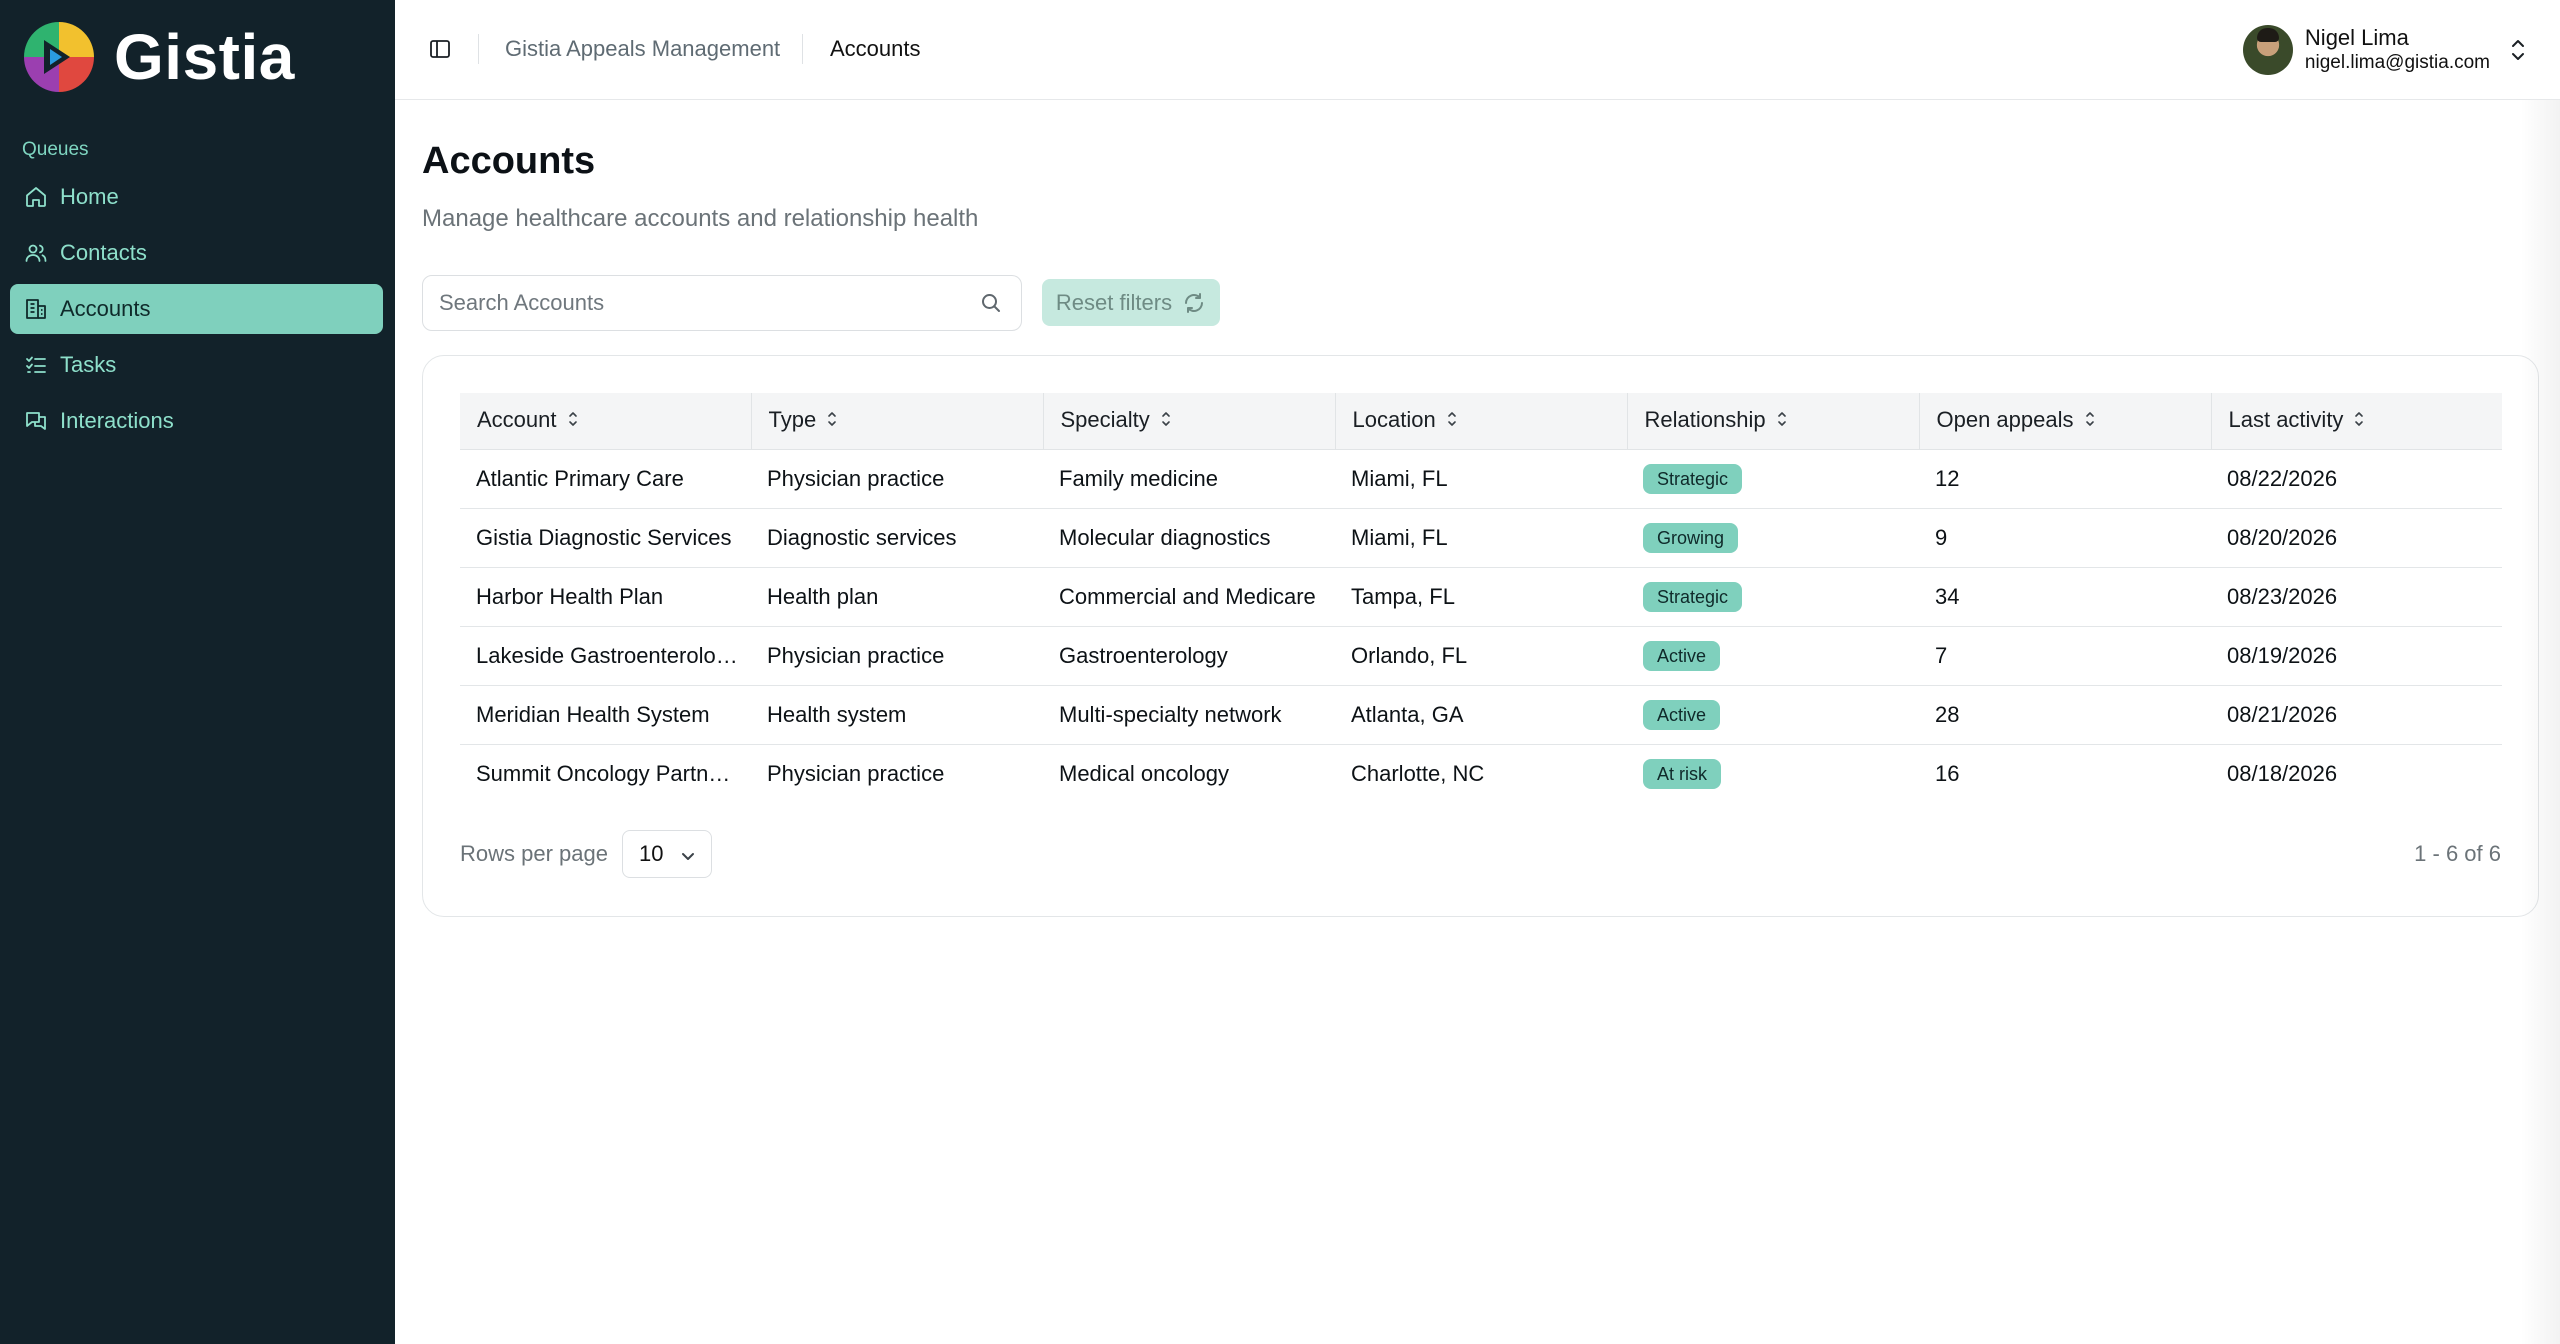  Describe the element at coordinates (1144, 773) in the screenshot. I see `cell-specialty: Medical oncology` at that location.